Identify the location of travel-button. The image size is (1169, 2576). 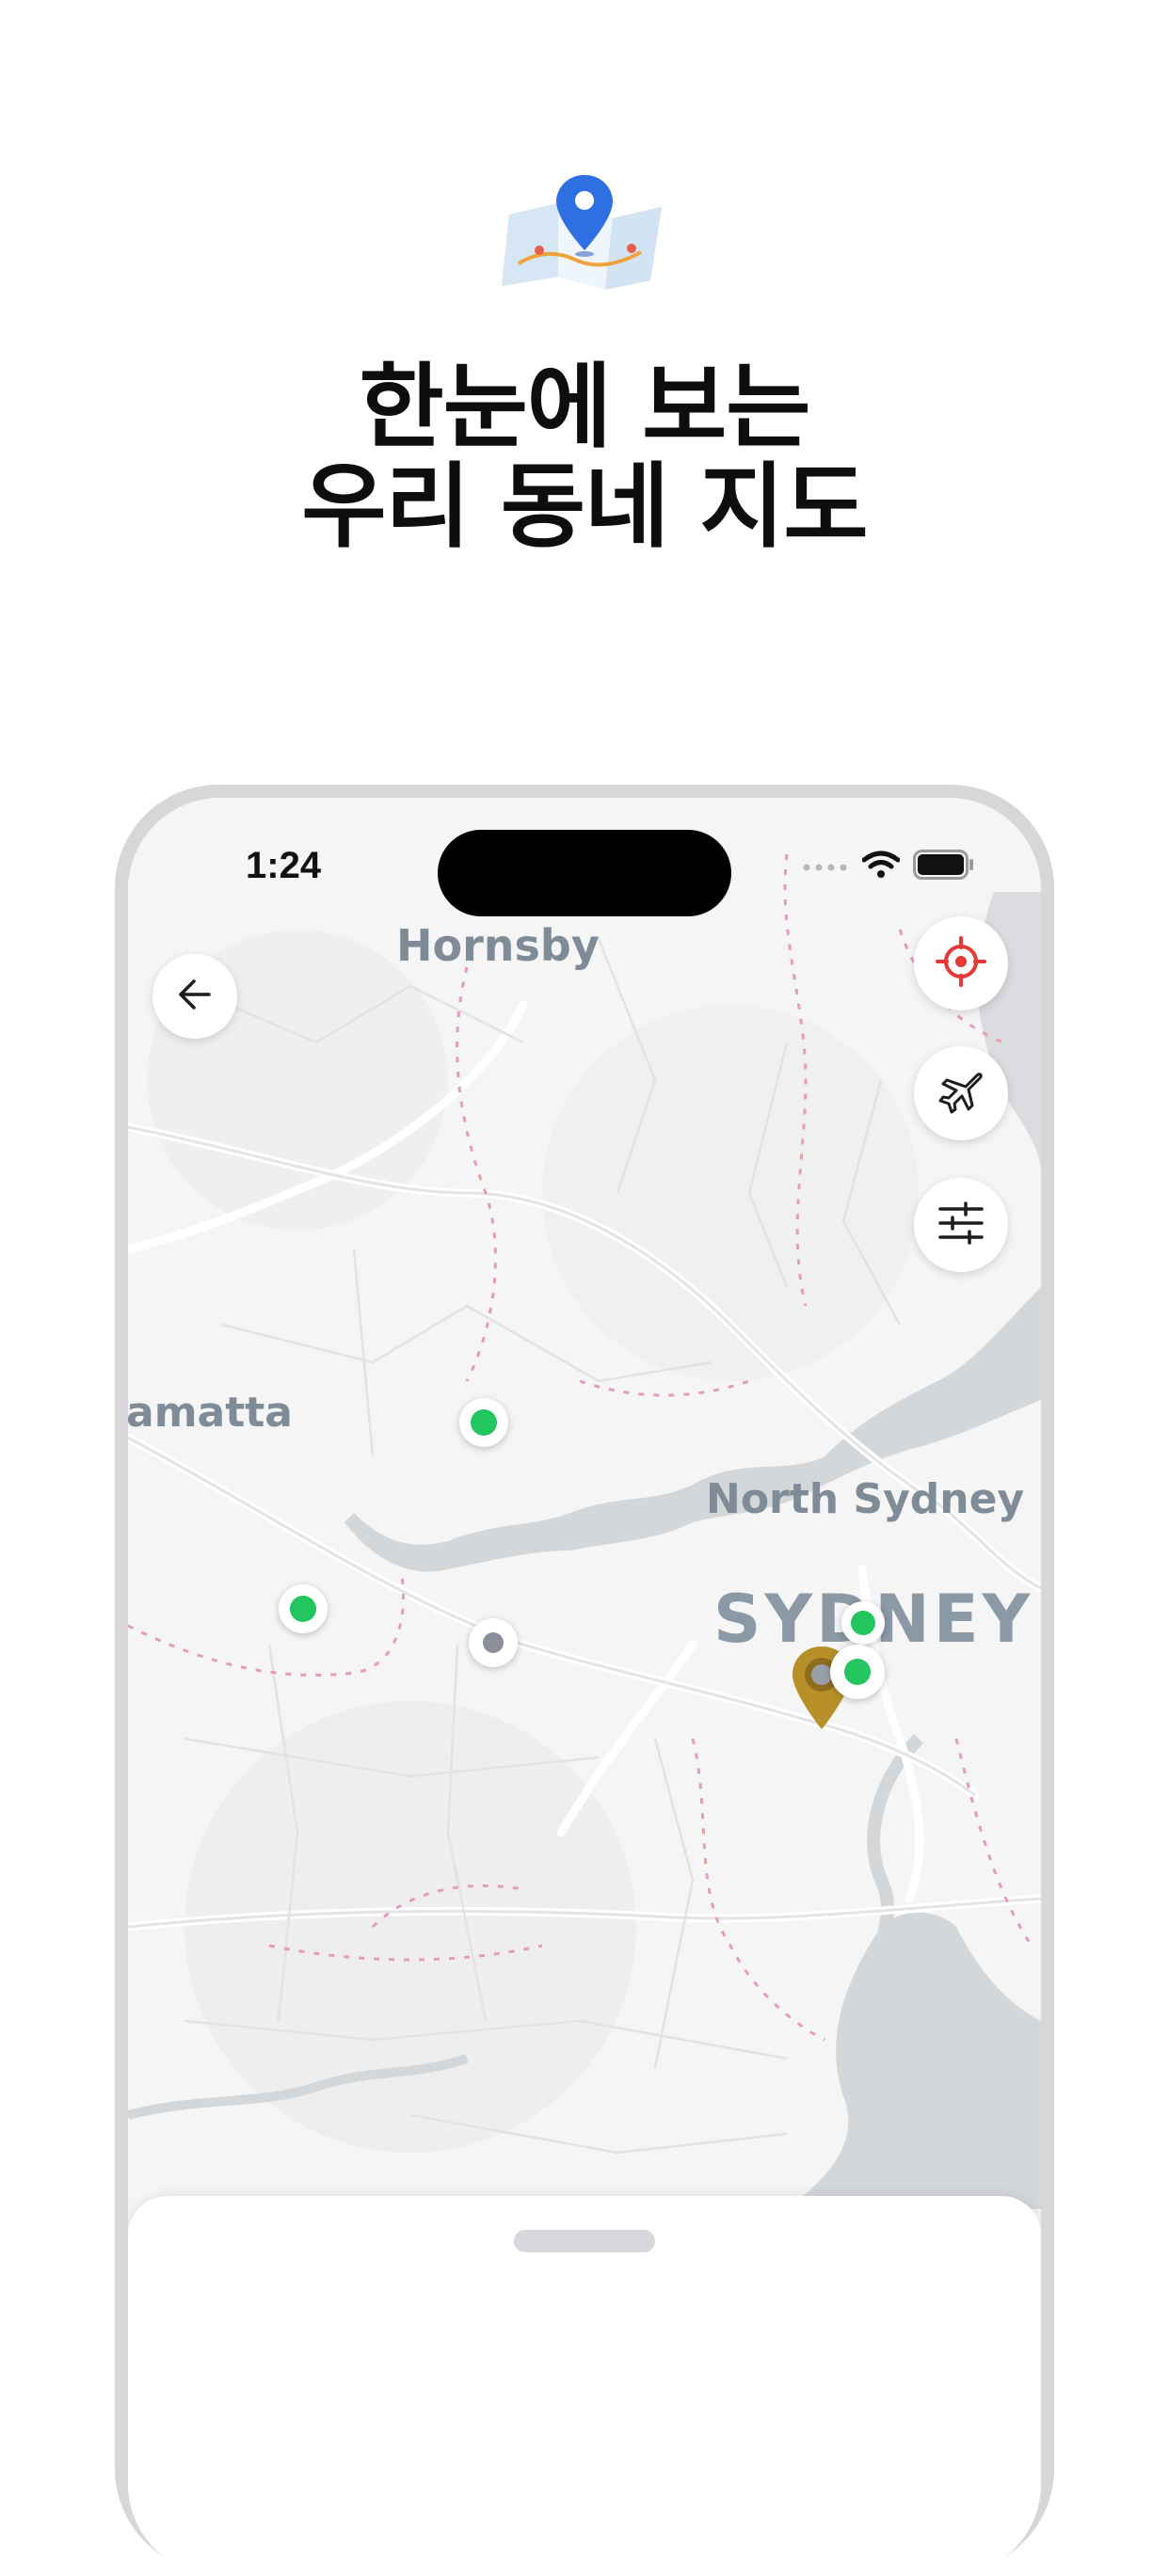
(961, 1093).